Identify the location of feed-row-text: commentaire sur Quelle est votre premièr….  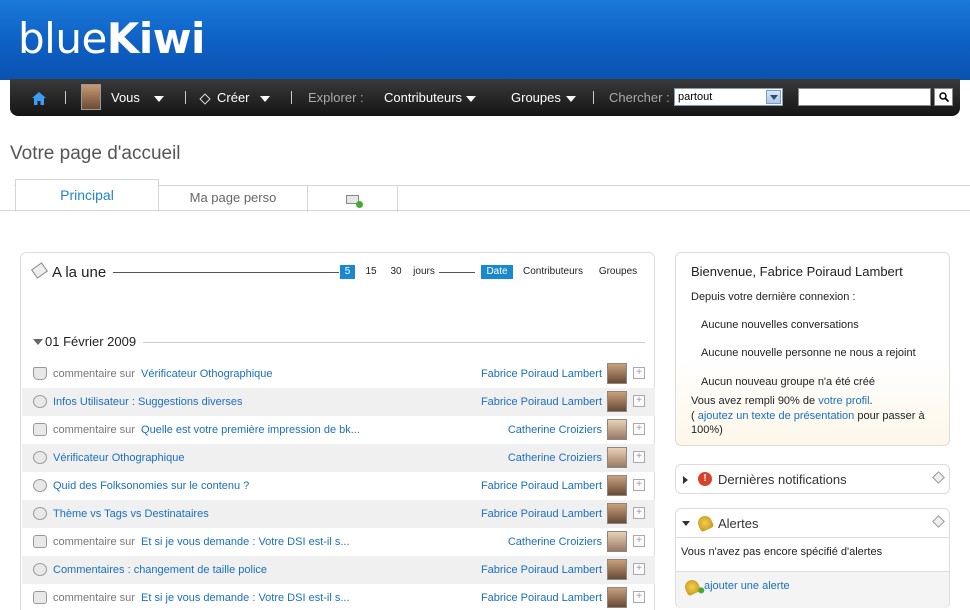
(206, 430).